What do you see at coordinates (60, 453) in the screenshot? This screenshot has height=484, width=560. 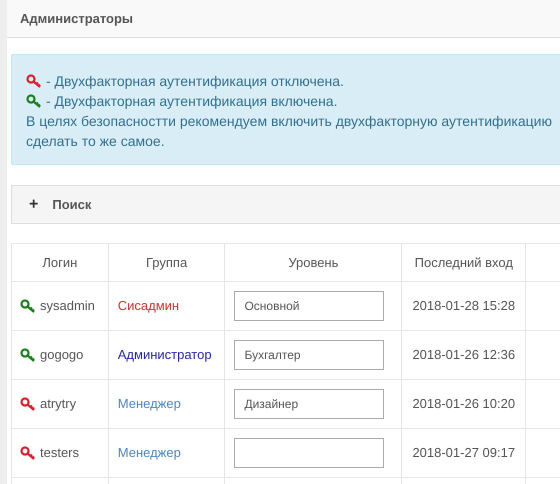 I see `login-text: testers` at bounding box center [60, 453].